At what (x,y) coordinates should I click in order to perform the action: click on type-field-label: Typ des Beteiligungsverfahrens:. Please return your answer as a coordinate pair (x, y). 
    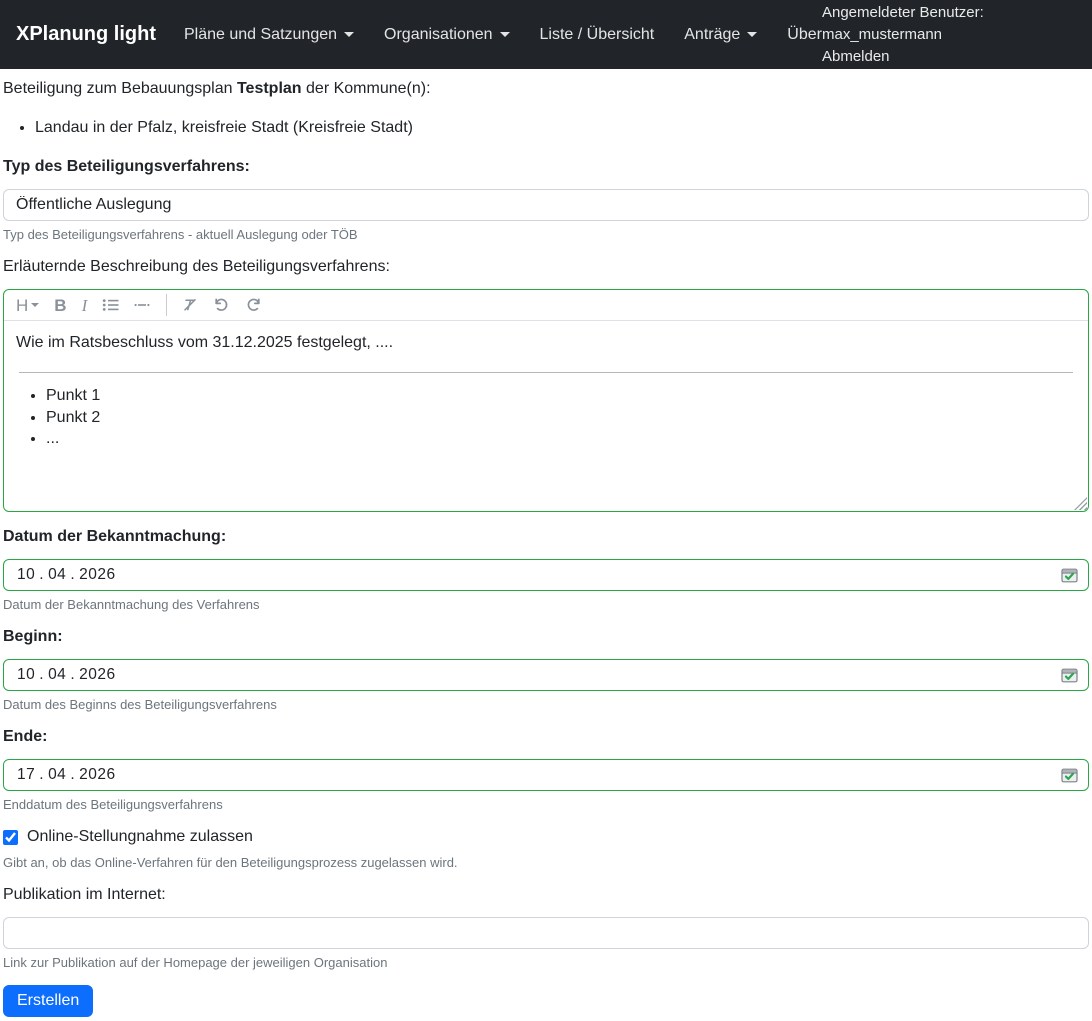
    Looking at the image, I should click on (126, 166).